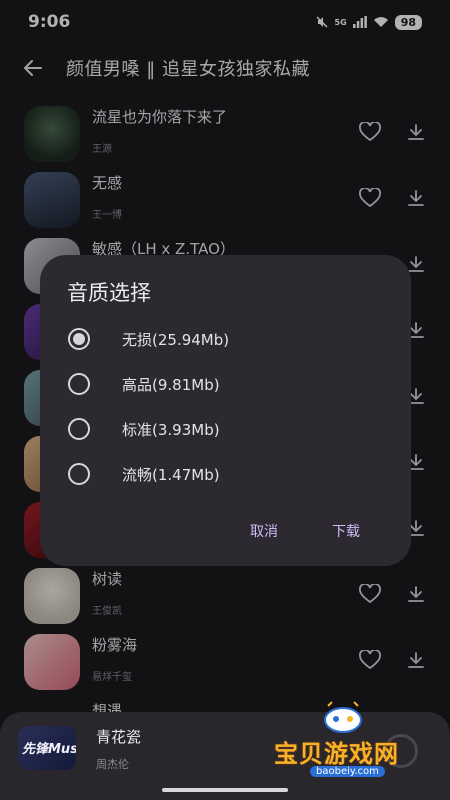 This screenshot has height=800, width=450. Describe the element at coordinates (264, 531) in the screenshot. I see `cancel-button: 取消` at that location.